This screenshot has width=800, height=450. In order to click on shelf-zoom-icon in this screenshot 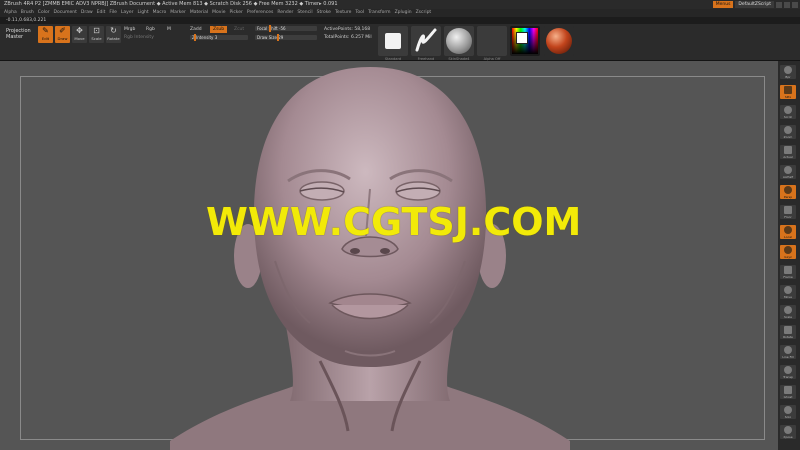, I will do `click(788, 130)`.